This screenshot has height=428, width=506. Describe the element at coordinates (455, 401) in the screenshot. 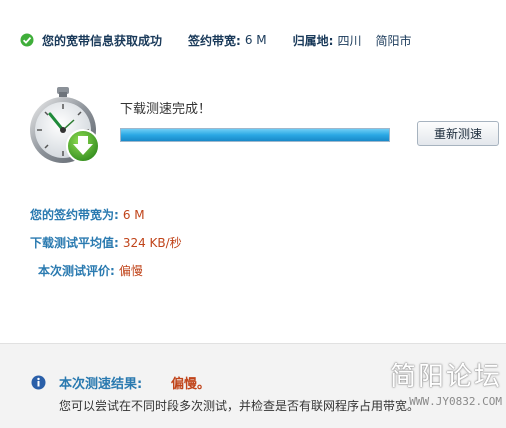

I see `watermark-url: WWW.JY0832.COM` at that location.